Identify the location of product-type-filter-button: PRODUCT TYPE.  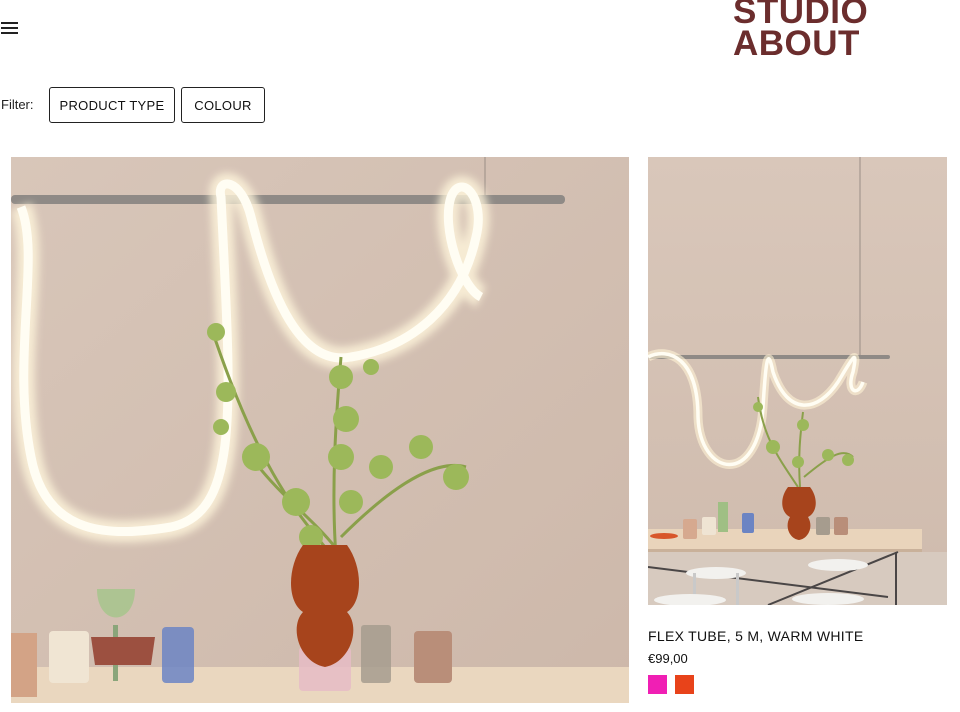
(112, 105).